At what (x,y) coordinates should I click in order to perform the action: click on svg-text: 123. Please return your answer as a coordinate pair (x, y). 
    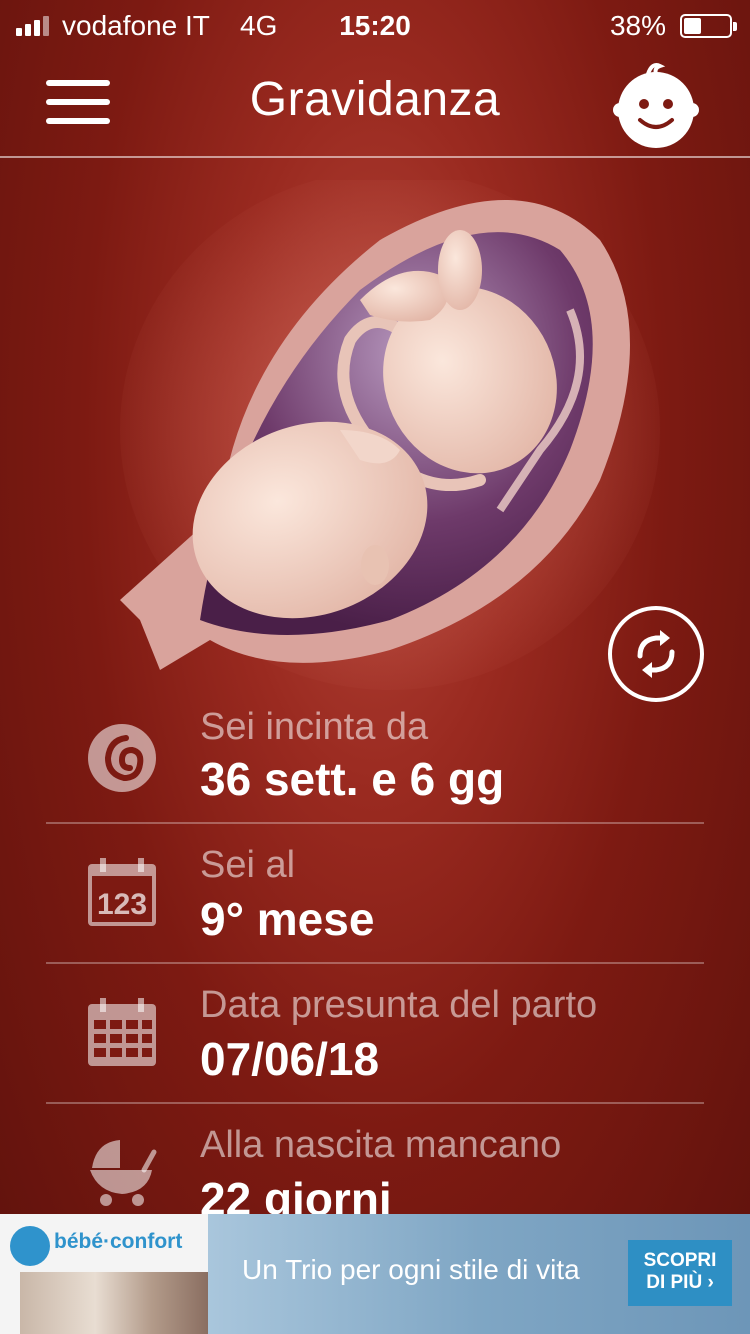
    Looking at the image, I should click on (122, 904).